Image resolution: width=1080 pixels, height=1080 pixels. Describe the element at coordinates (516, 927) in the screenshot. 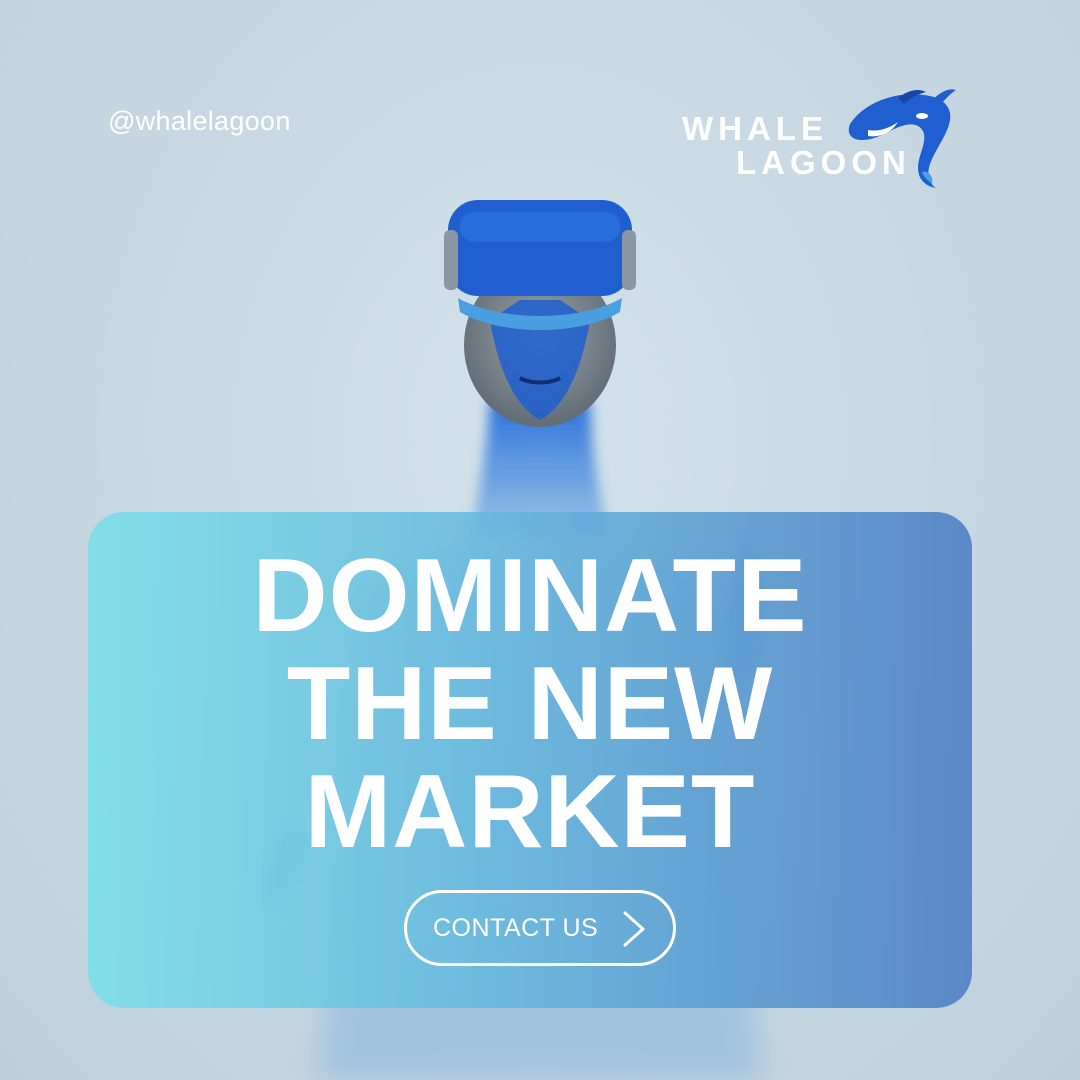

I see `contact-us-label: CONTACT US` at that location.